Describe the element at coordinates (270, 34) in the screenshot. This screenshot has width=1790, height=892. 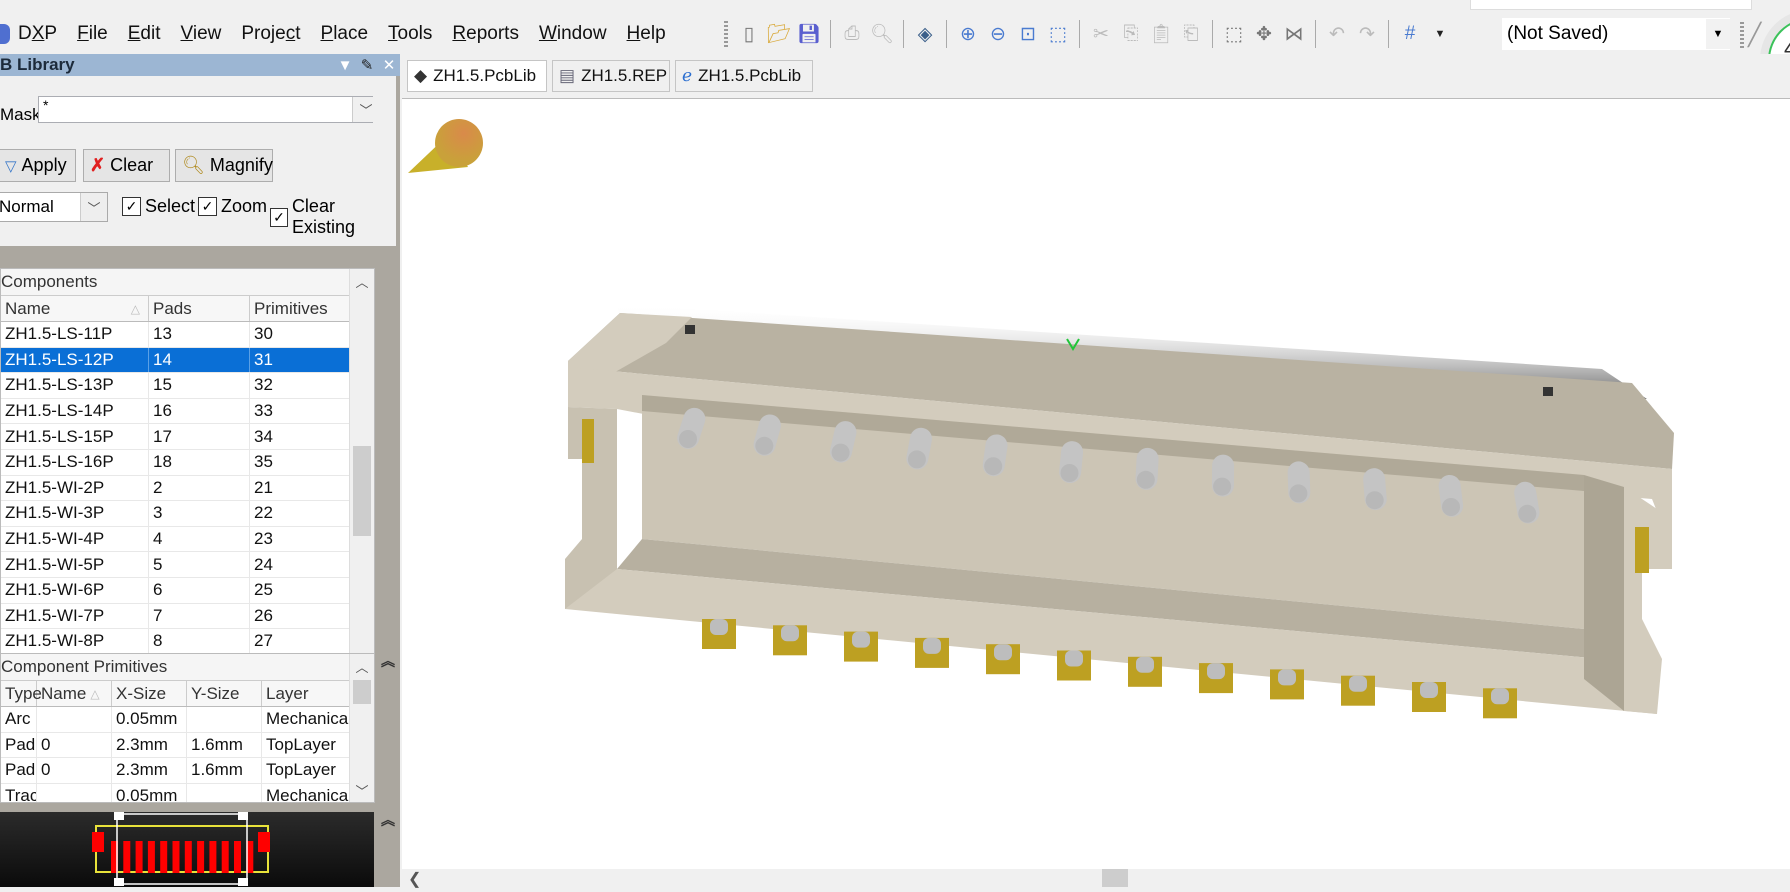
I see `menu-project: Project` at that location.